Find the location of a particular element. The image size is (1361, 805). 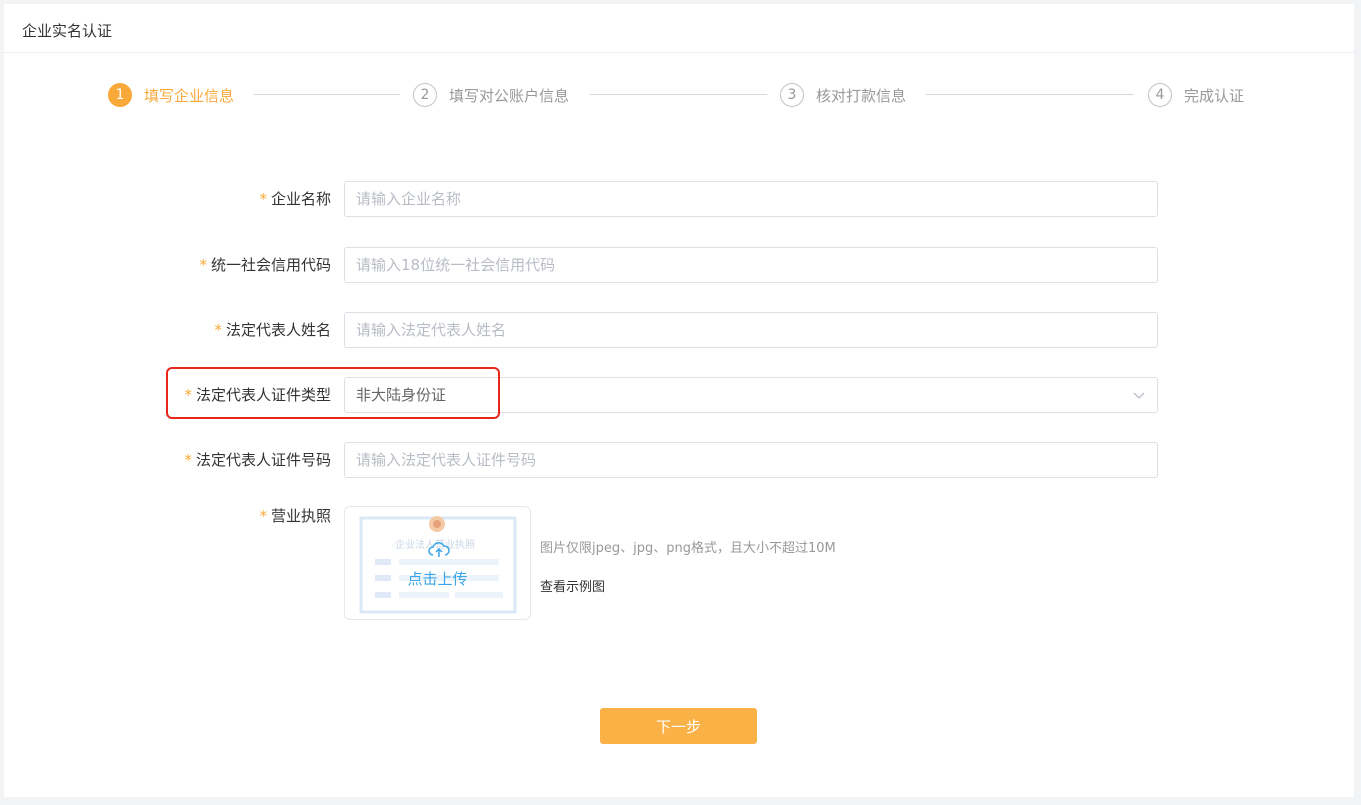

step-label: 核对打款信息 is located at coordinates (861, 95).